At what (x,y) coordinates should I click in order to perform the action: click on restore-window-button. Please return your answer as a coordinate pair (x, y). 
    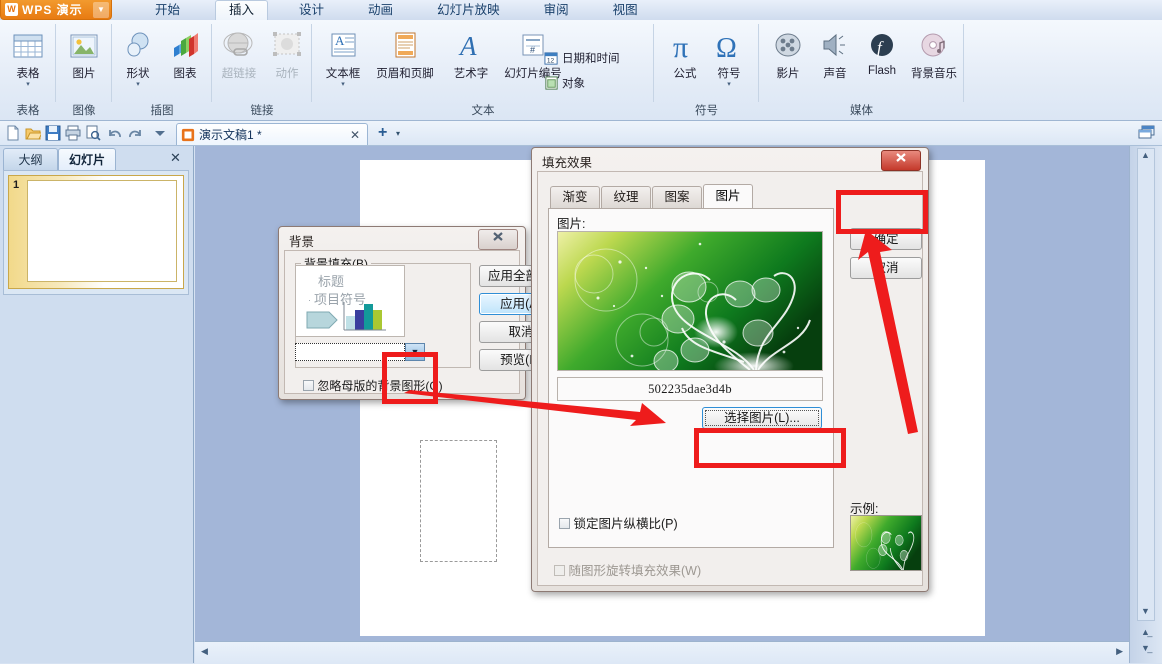
    Looking at the image, I should click on (1148, 132).